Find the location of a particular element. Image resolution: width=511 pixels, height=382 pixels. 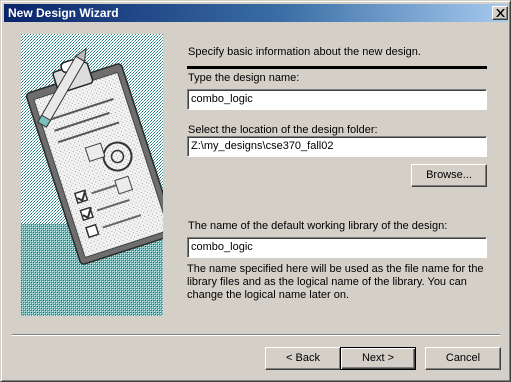

design-folder-input: Z:\my_designs\cse370_fall02 is located at coordinates (337, 146).